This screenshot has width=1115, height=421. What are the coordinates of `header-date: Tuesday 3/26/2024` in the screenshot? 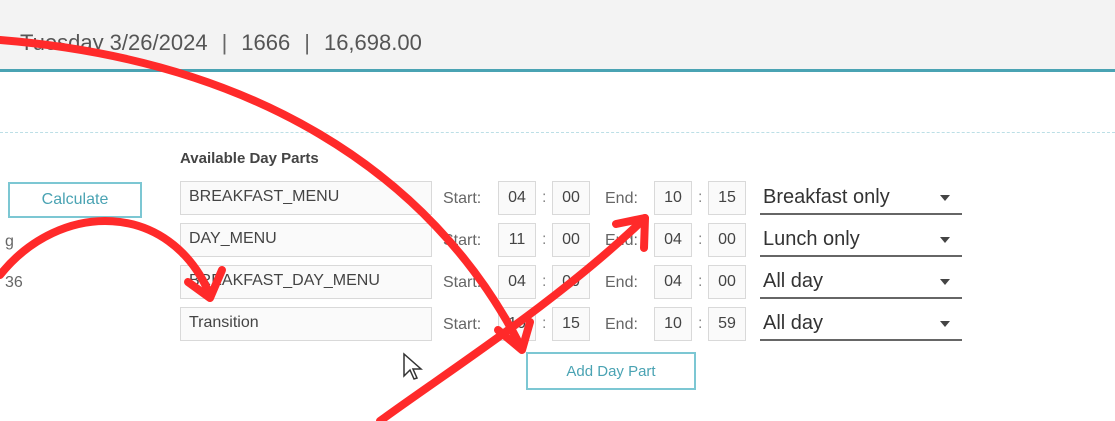 It's located at (114, 42).